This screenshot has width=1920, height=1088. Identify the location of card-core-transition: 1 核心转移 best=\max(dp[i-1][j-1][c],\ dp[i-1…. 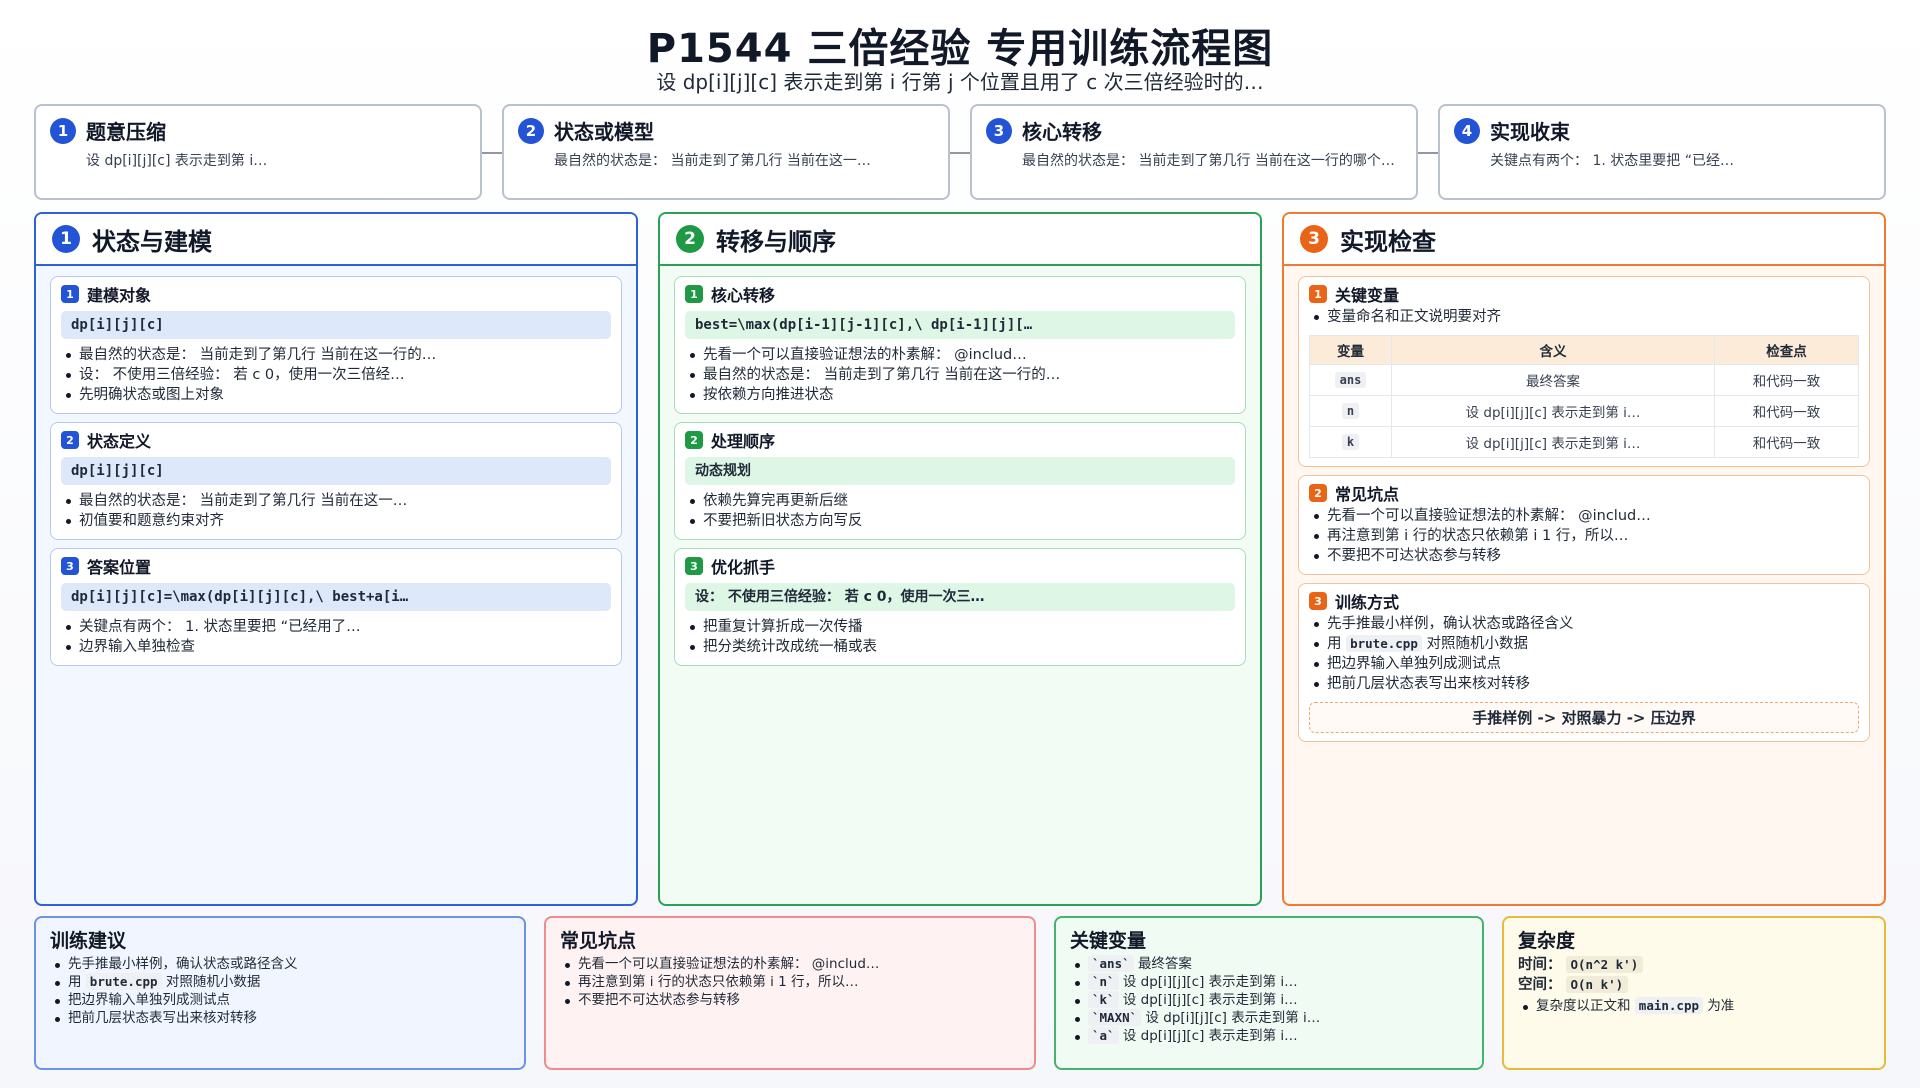
(960, 345).